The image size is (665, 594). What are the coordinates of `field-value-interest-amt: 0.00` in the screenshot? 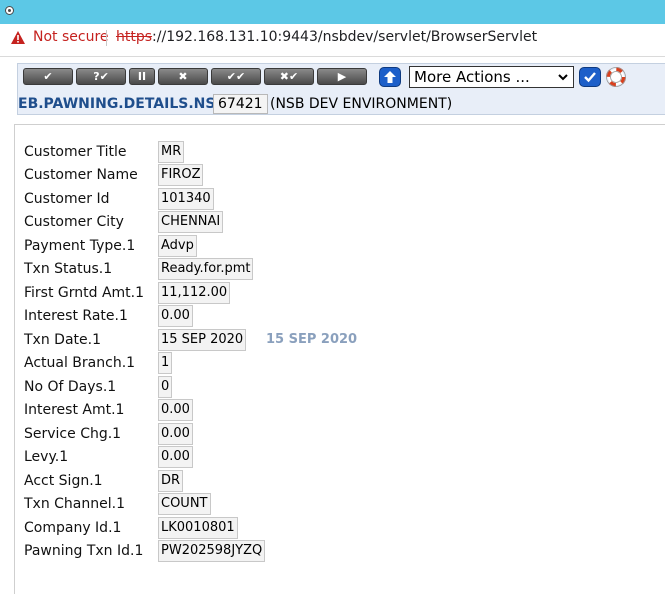 It's located at (175, 410).